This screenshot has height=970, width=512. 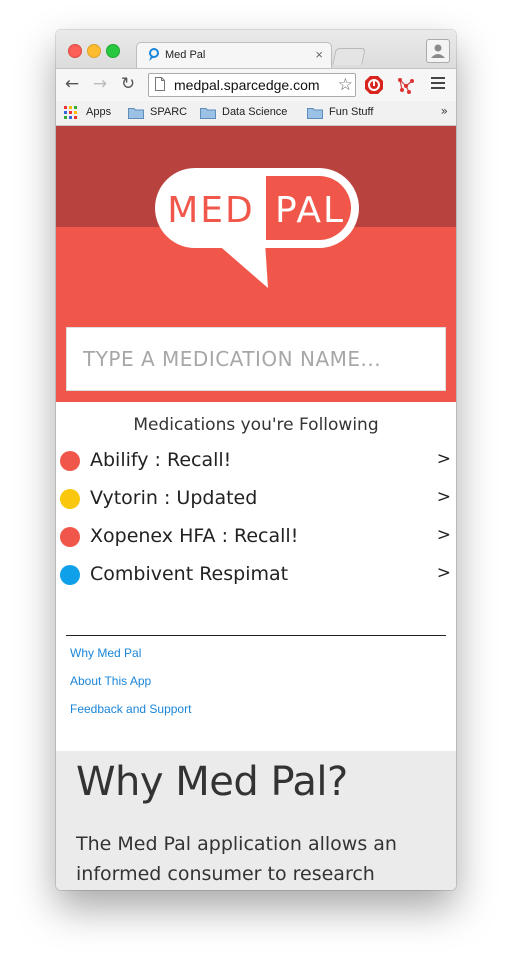 I want to click on back-button: ←, so click(x=72, y=84).